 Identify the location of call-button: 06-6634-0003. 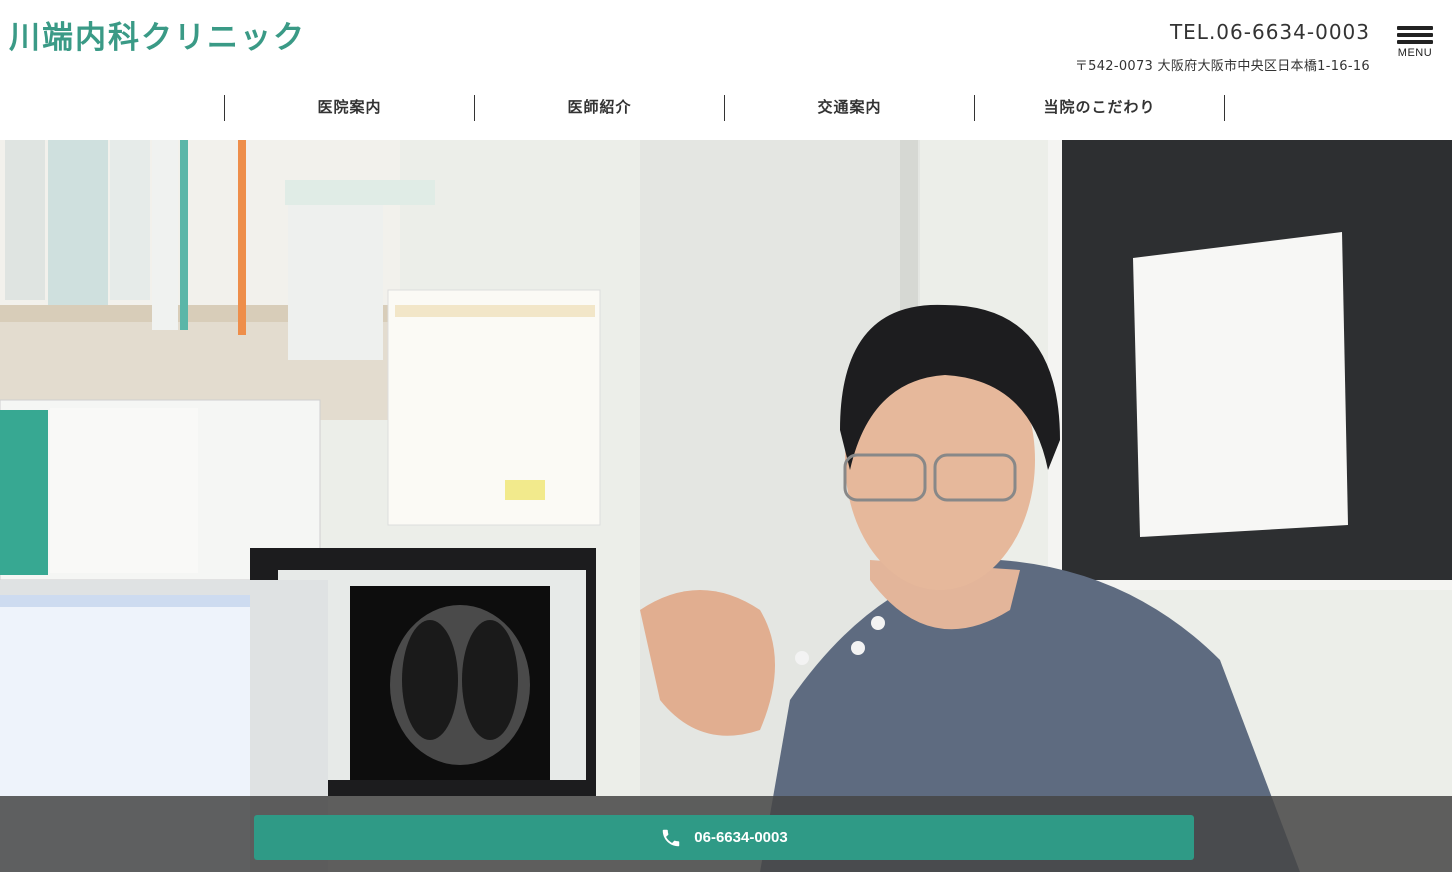
(724, 837).